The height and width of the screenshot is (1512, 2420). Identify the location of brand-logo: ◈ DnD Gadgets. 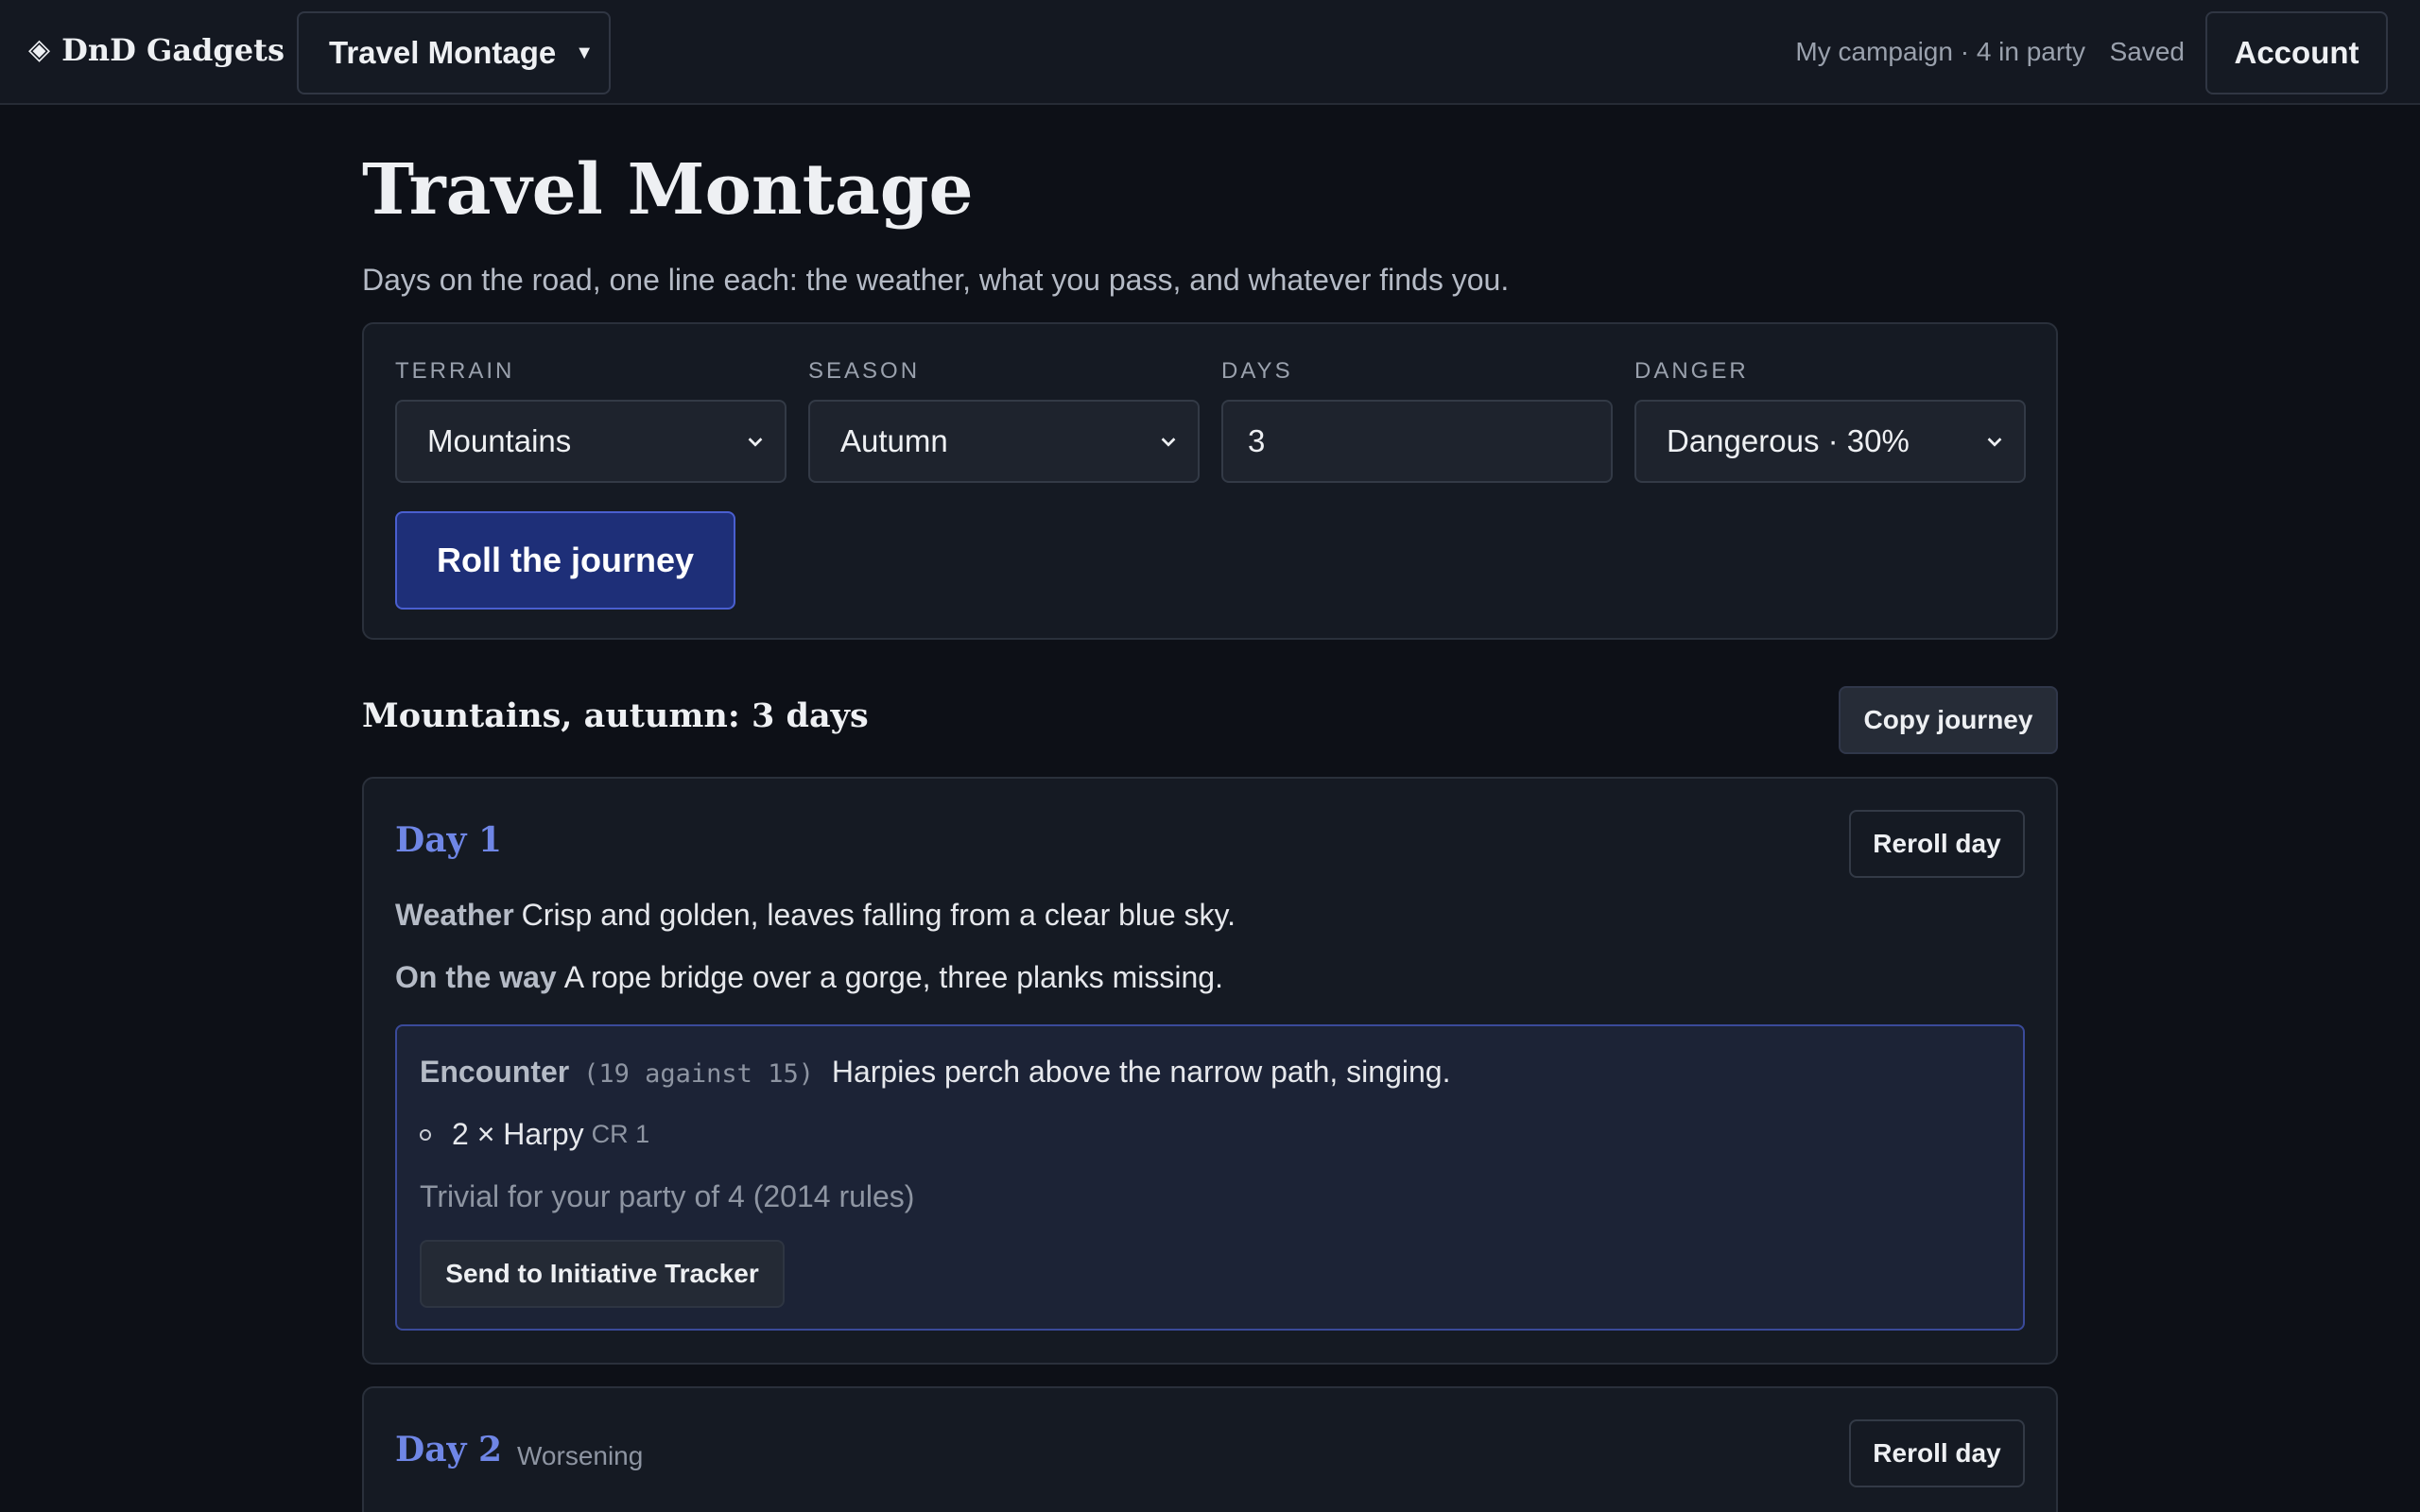
(156, 50).